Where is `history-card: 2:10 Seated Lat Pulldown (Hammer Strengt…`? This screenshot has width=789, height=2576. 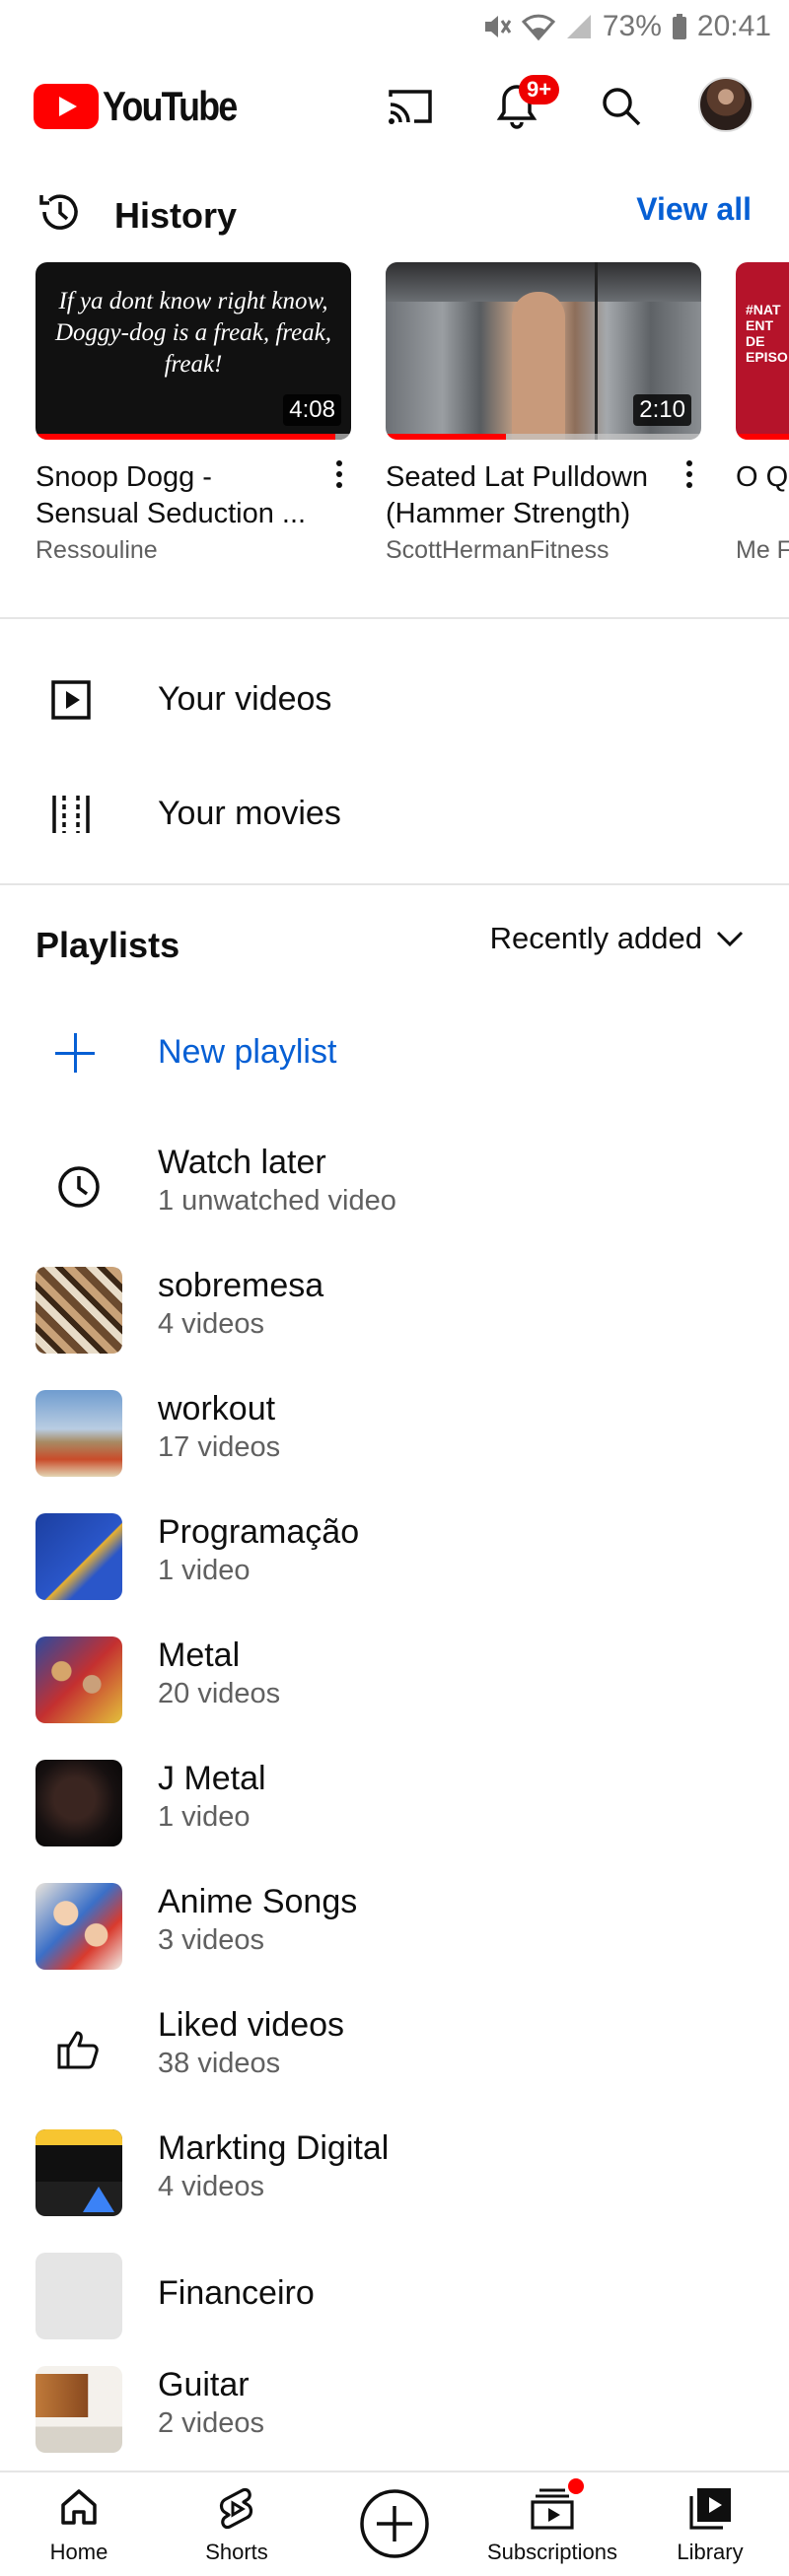
history-card: 2:10 Seated Lat Pulldown (Hammer Strengt… is located at coordinates (543, 413).